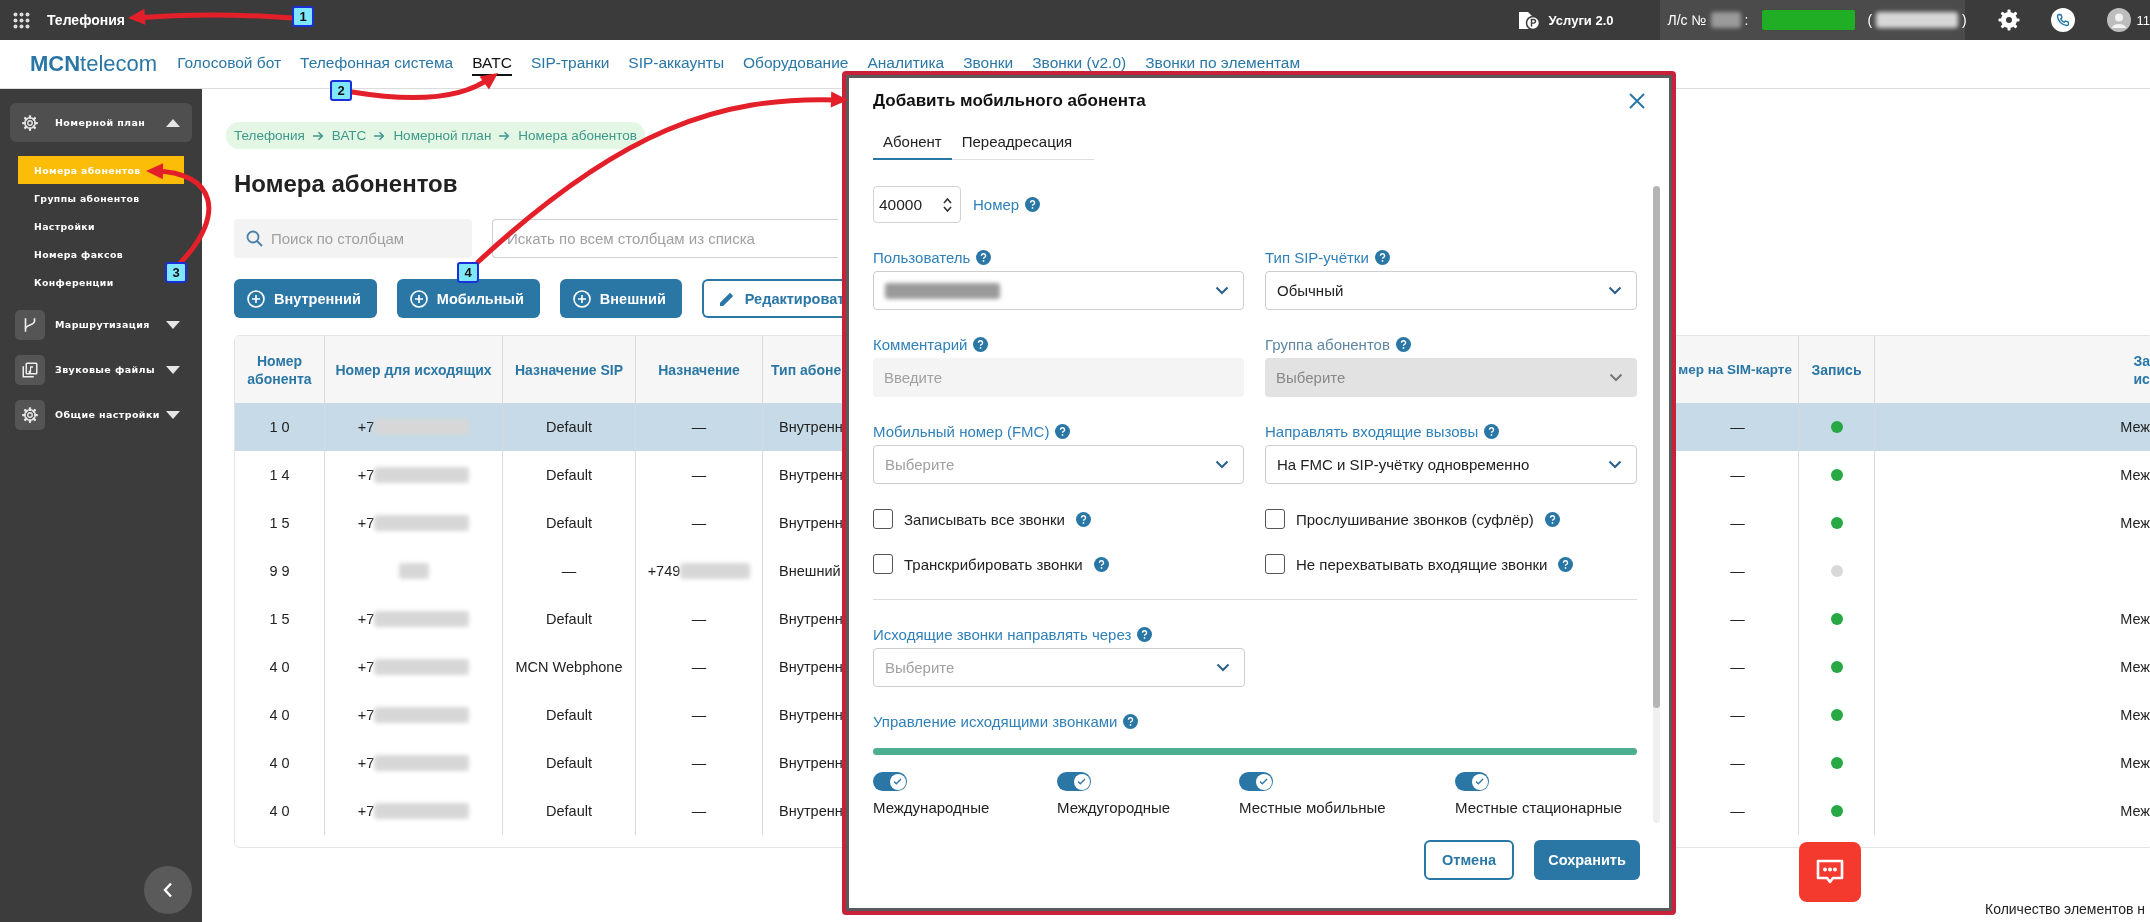  What do you see at coordinates (86, 20) in the screenshot?
I see `app-title: Телефония` at bounding box center [86, 20].